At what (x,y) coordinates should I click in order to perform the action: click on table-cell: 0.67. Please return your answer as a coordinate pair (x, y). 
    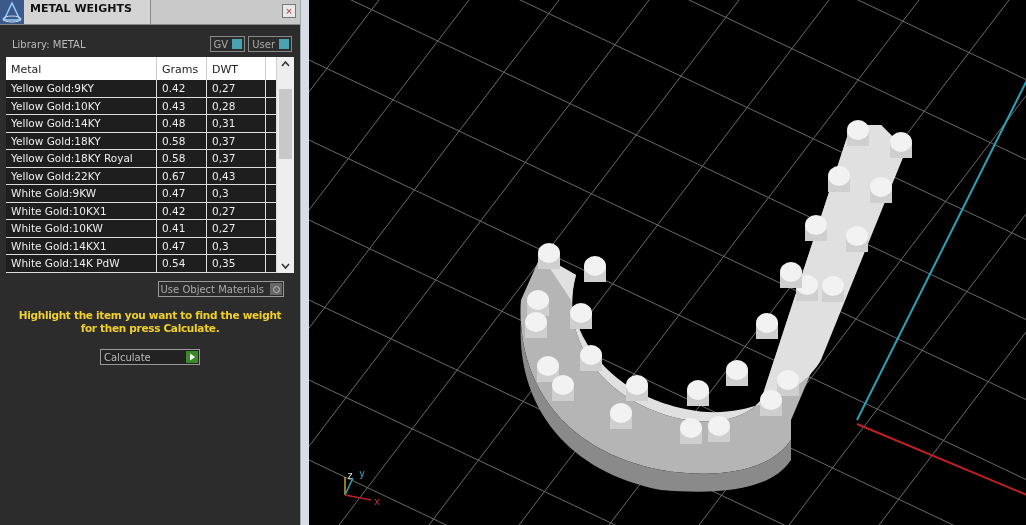
    Looking at the image, I should click on (182, 176).